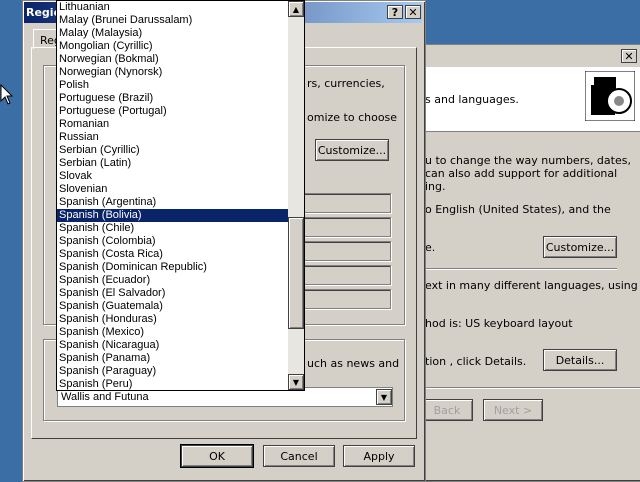 Image resolution: width=640 pixels, height=482 pixels. Describe the element at coordinates (296, 195) in the screenshot. I see `dropdown-scrollbar: ▲ ▼` at that location.